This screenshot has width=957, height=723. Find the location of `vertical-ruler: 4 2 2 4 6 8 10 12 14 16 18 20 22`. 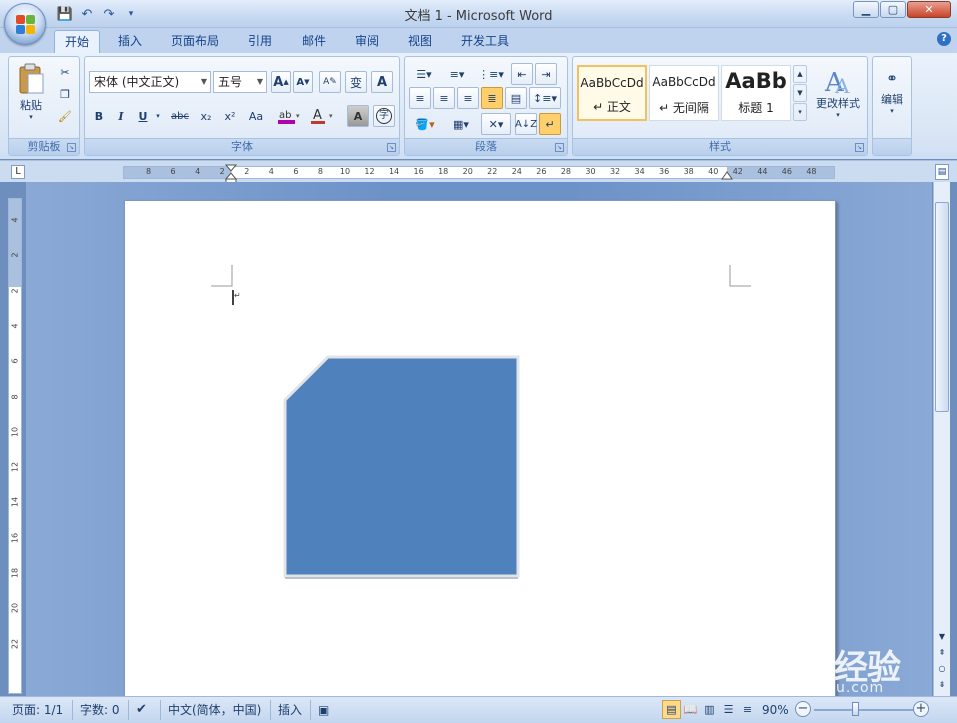

vertical-ruler: 4 2 2 4 6 8 10 12 14 16 18 20 22 is located at coordinates (15, 446).